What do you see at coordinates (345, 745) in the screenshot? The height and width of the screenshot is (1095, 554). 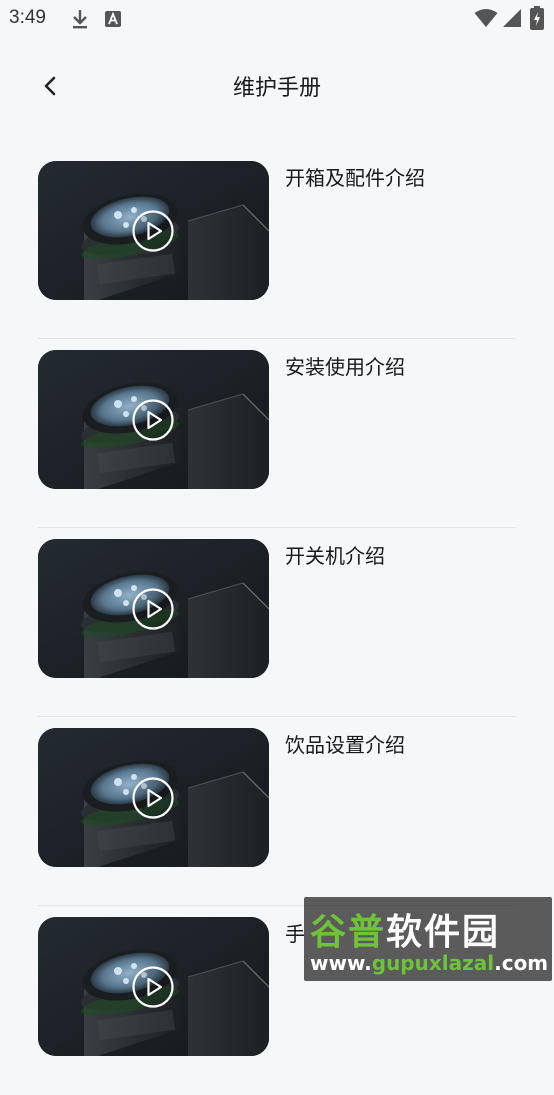 I see `item-title: 饮品设置介绍` at bounding box center [345, 745].